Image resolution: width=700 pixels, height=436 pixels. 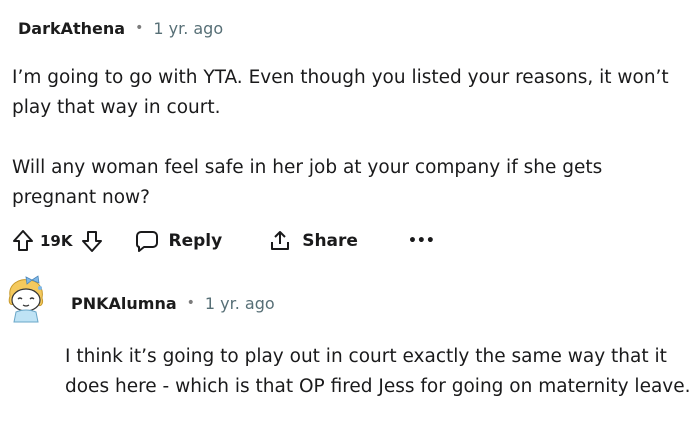 What do you see at coordinates (124, 303) in the screenshot?
I see `reply-author: PNKAlumna` at bounding box center [124, 303].